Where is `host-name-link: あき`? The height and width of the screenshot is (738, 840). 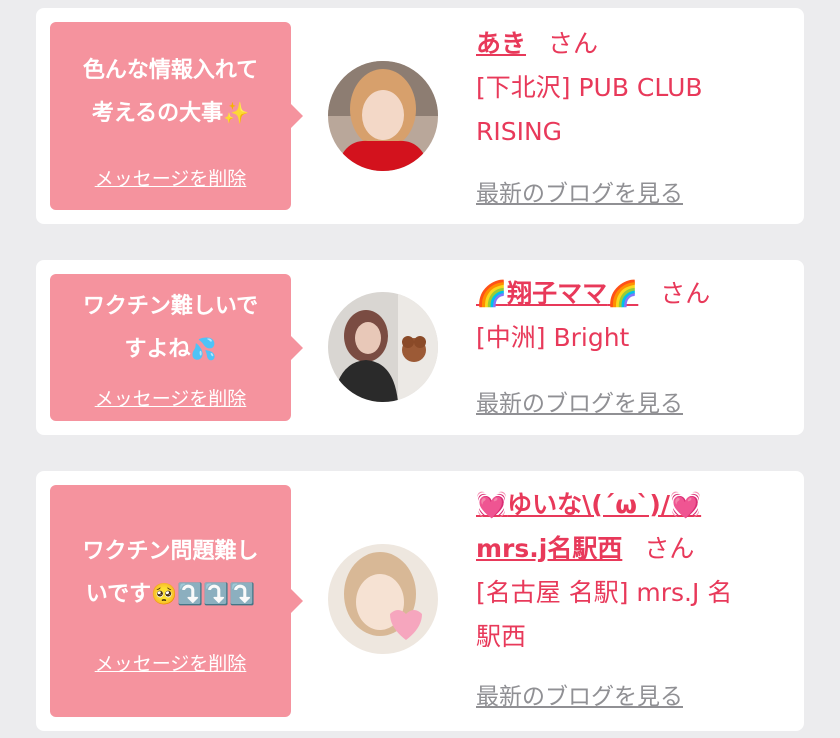 host-name-link: あき is located at coordinates (501, 43).